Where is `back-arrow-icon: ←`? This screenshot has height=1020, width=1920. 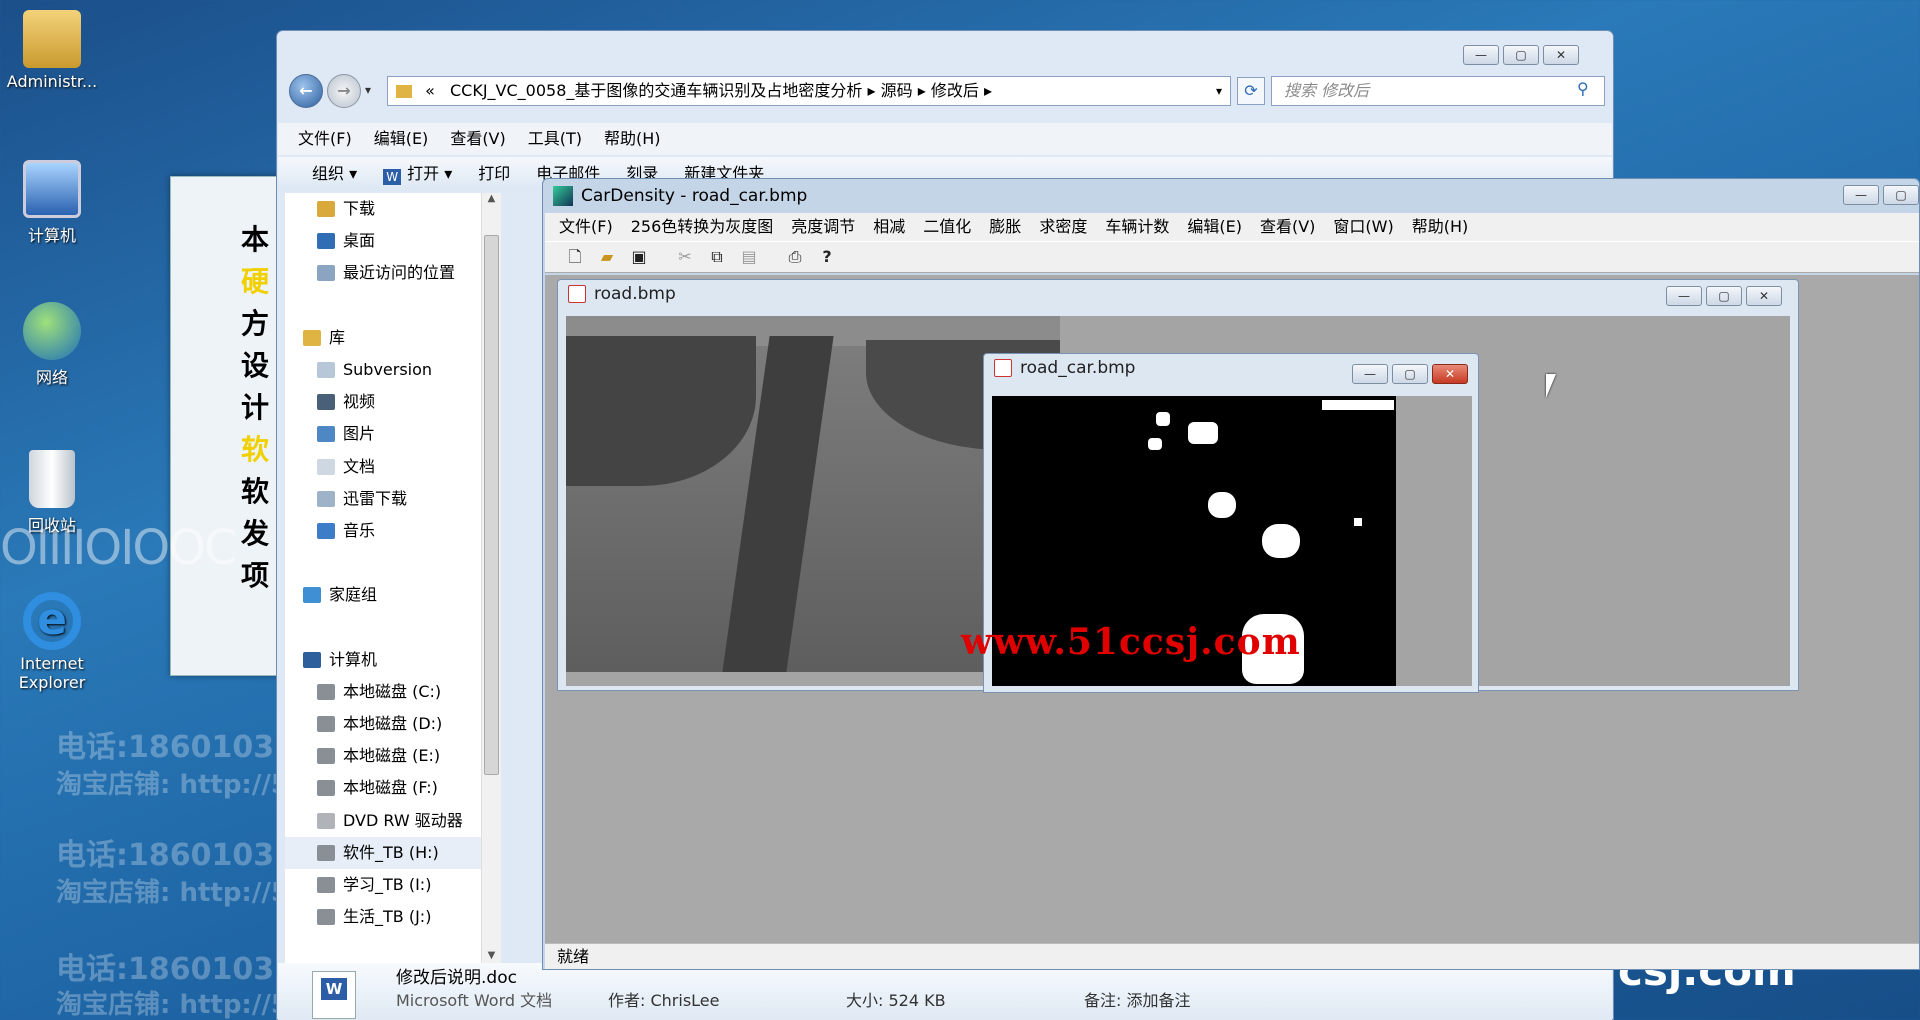
back-arrow-icon: ← is located at coordinates (306, 91).